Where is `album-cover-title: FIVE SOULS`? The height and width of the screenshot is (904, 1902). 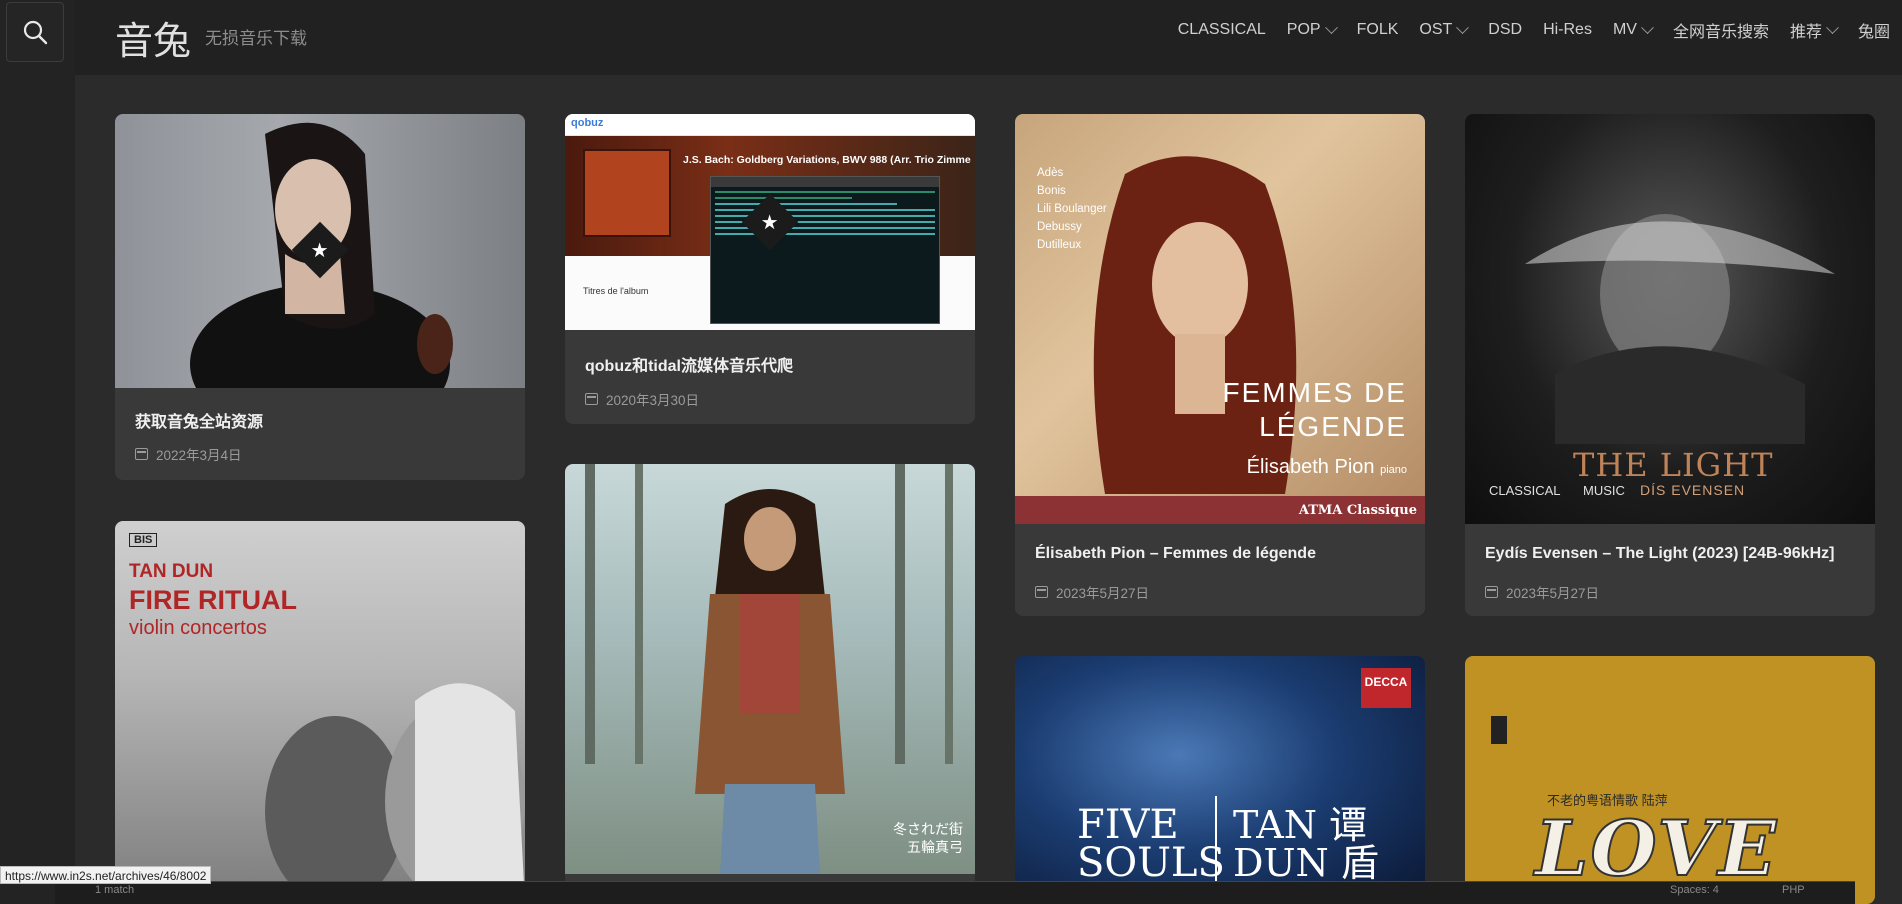 album-cover-title: FIVE SOULS is located at coordinates (1151, 844).